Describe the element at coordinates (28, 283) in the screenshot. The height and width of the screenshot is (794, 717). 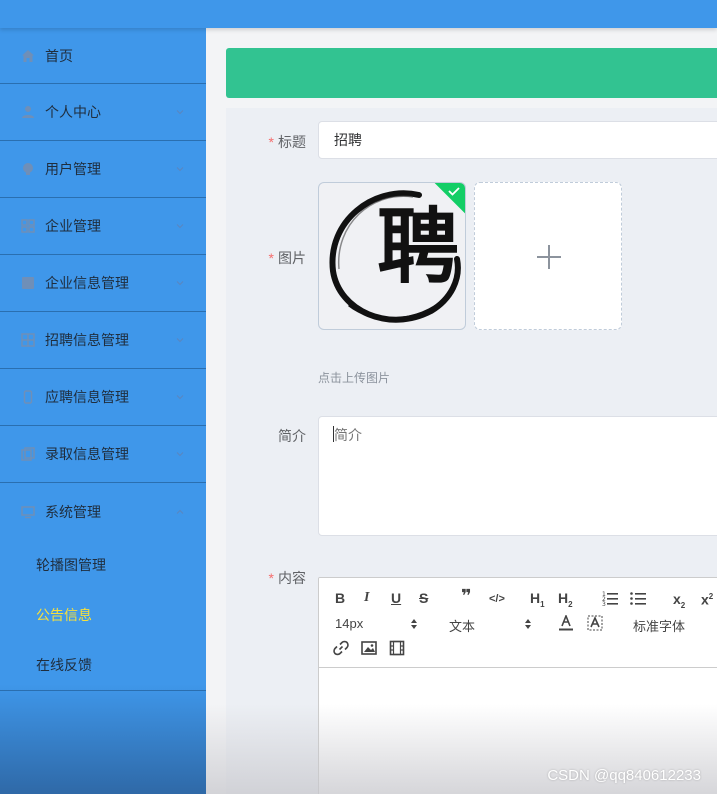
I see `building-icon` at that location.